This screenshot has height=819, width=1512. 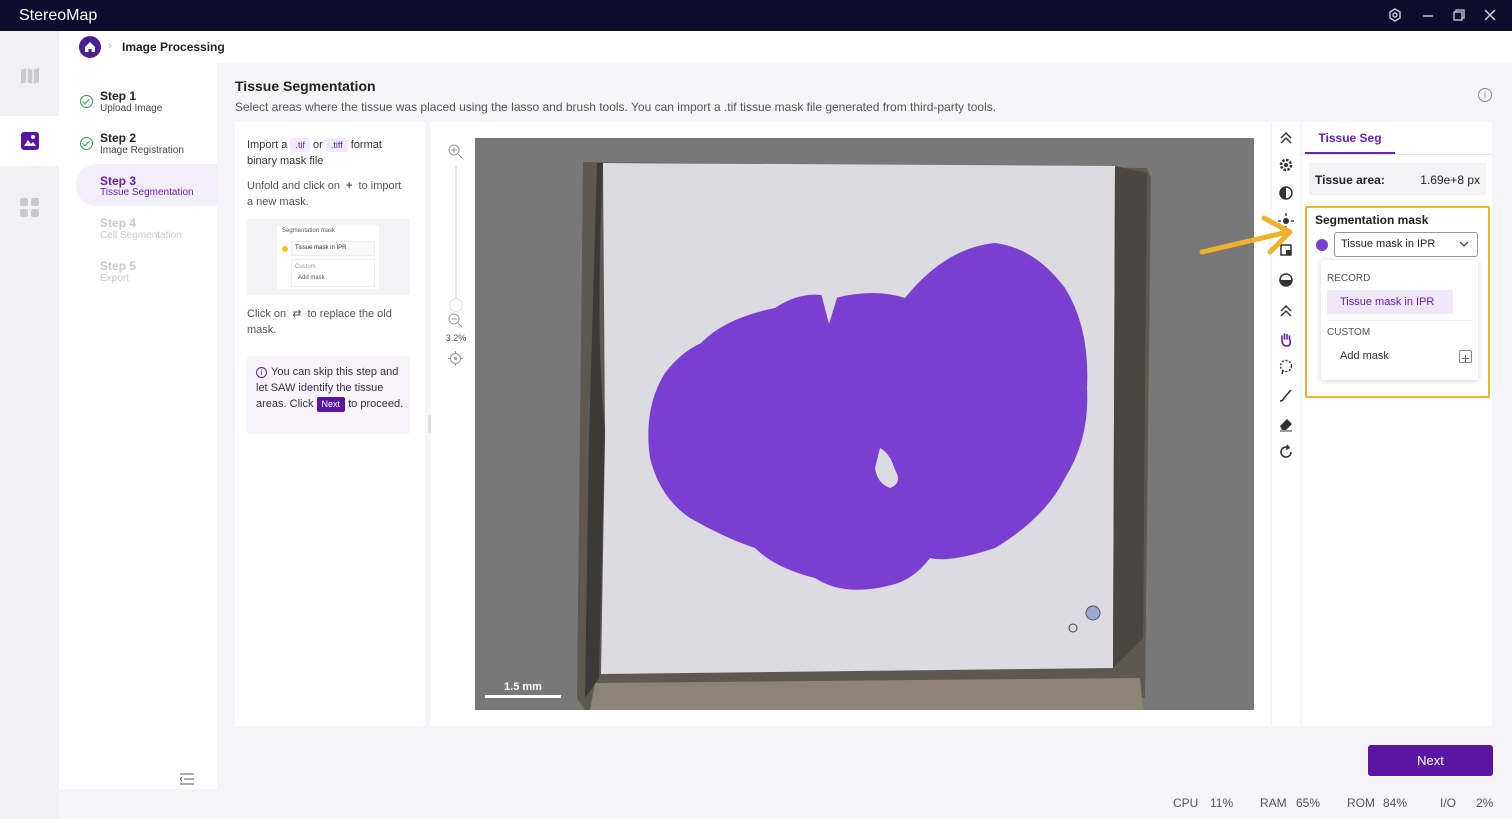 I want to click on breadcrumb, so click(x=785, y=47).